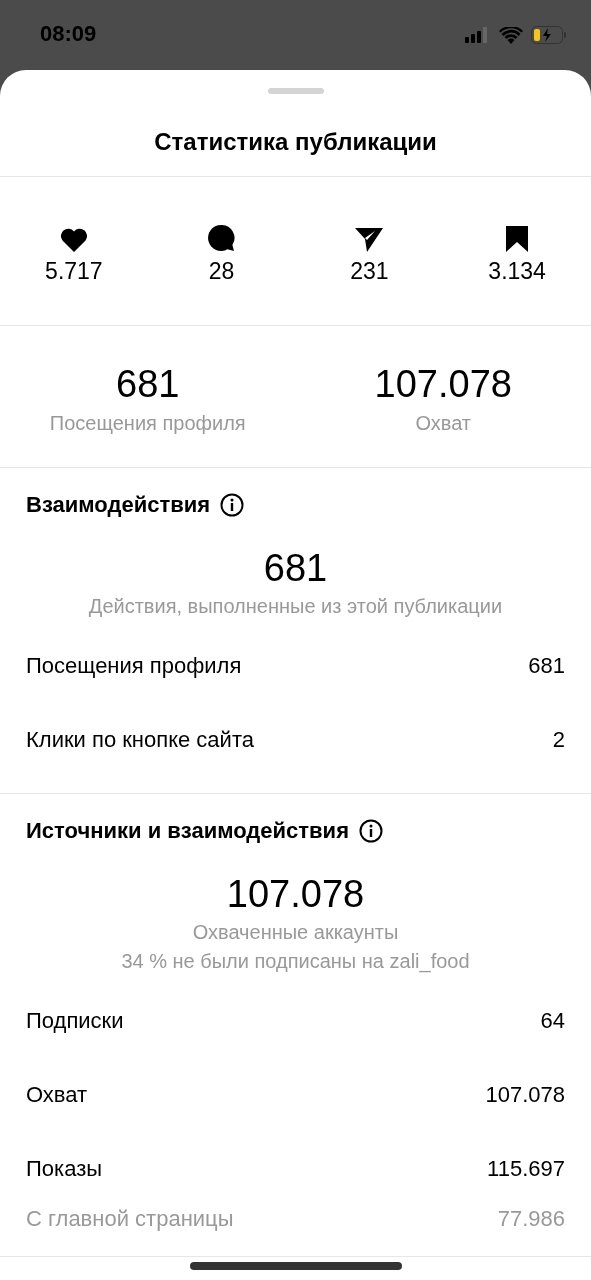  What do you see at coordinates (369, 239) in the screenshot?
I see `send-icon` at bounding box center [369, 239].